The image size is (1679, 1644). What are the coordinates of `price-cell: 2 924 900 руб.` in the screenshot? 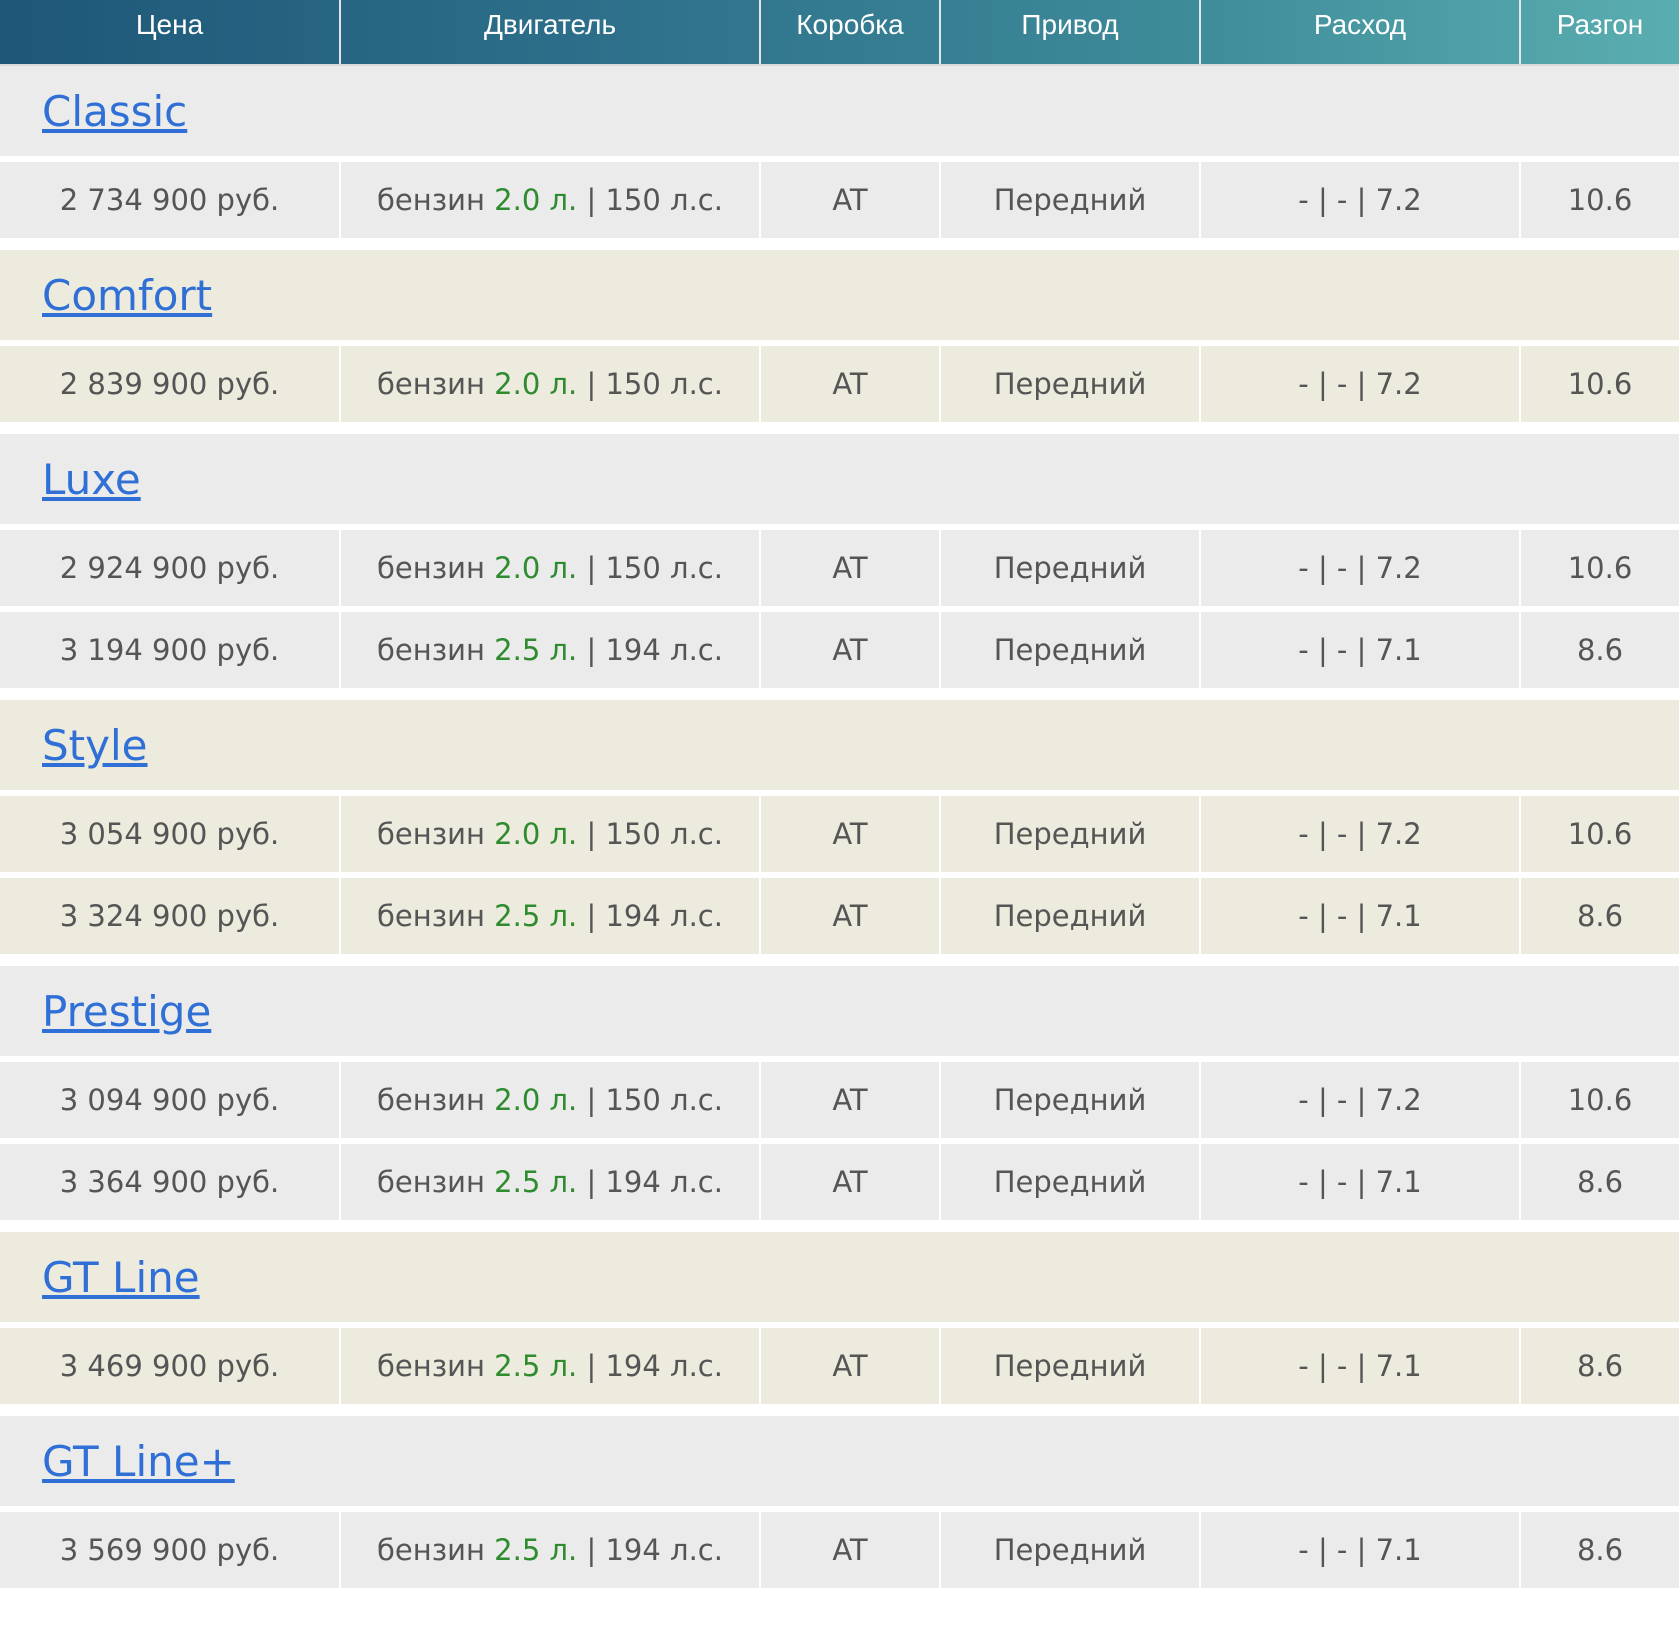 It's located at (170, 568).